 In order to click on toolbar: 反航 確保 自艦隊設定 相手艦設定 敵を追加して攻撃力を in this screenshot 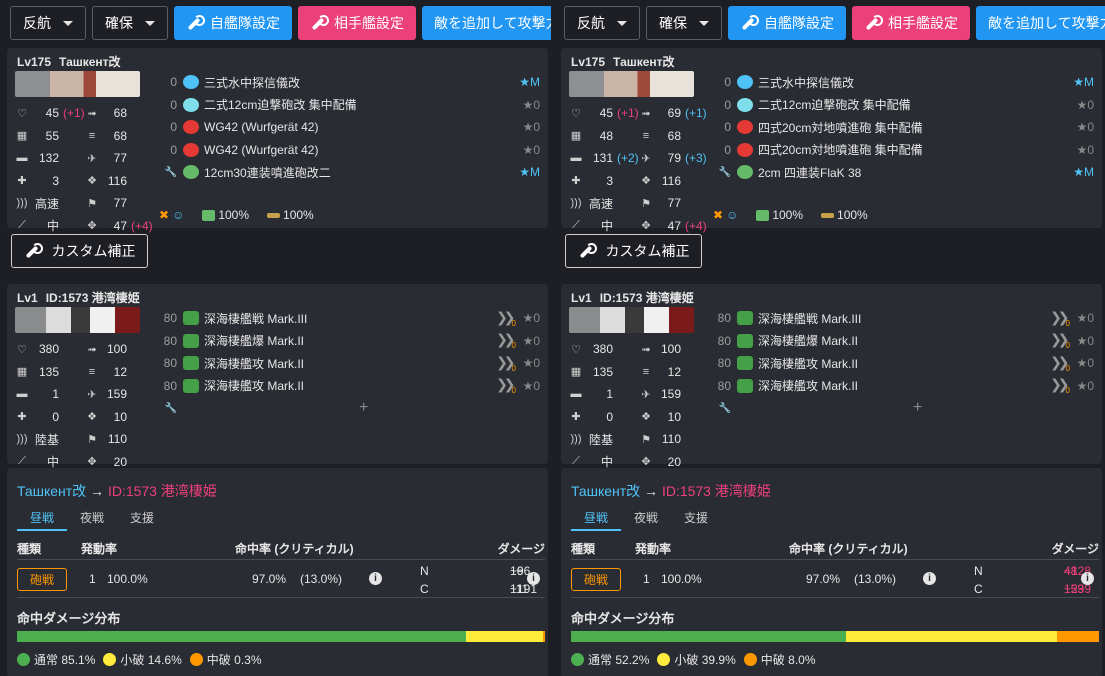, I will do `click(834, 24)`.